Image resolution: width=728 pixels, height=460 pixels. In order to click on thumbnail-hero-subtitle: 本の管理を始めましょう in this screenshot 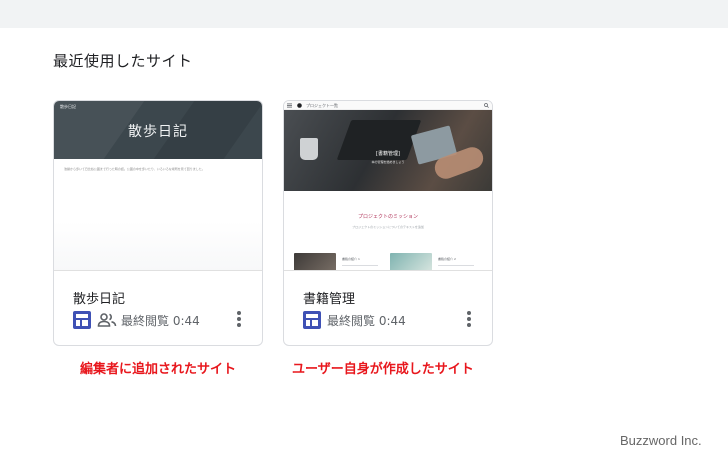, I will do `click(388, 162)`.